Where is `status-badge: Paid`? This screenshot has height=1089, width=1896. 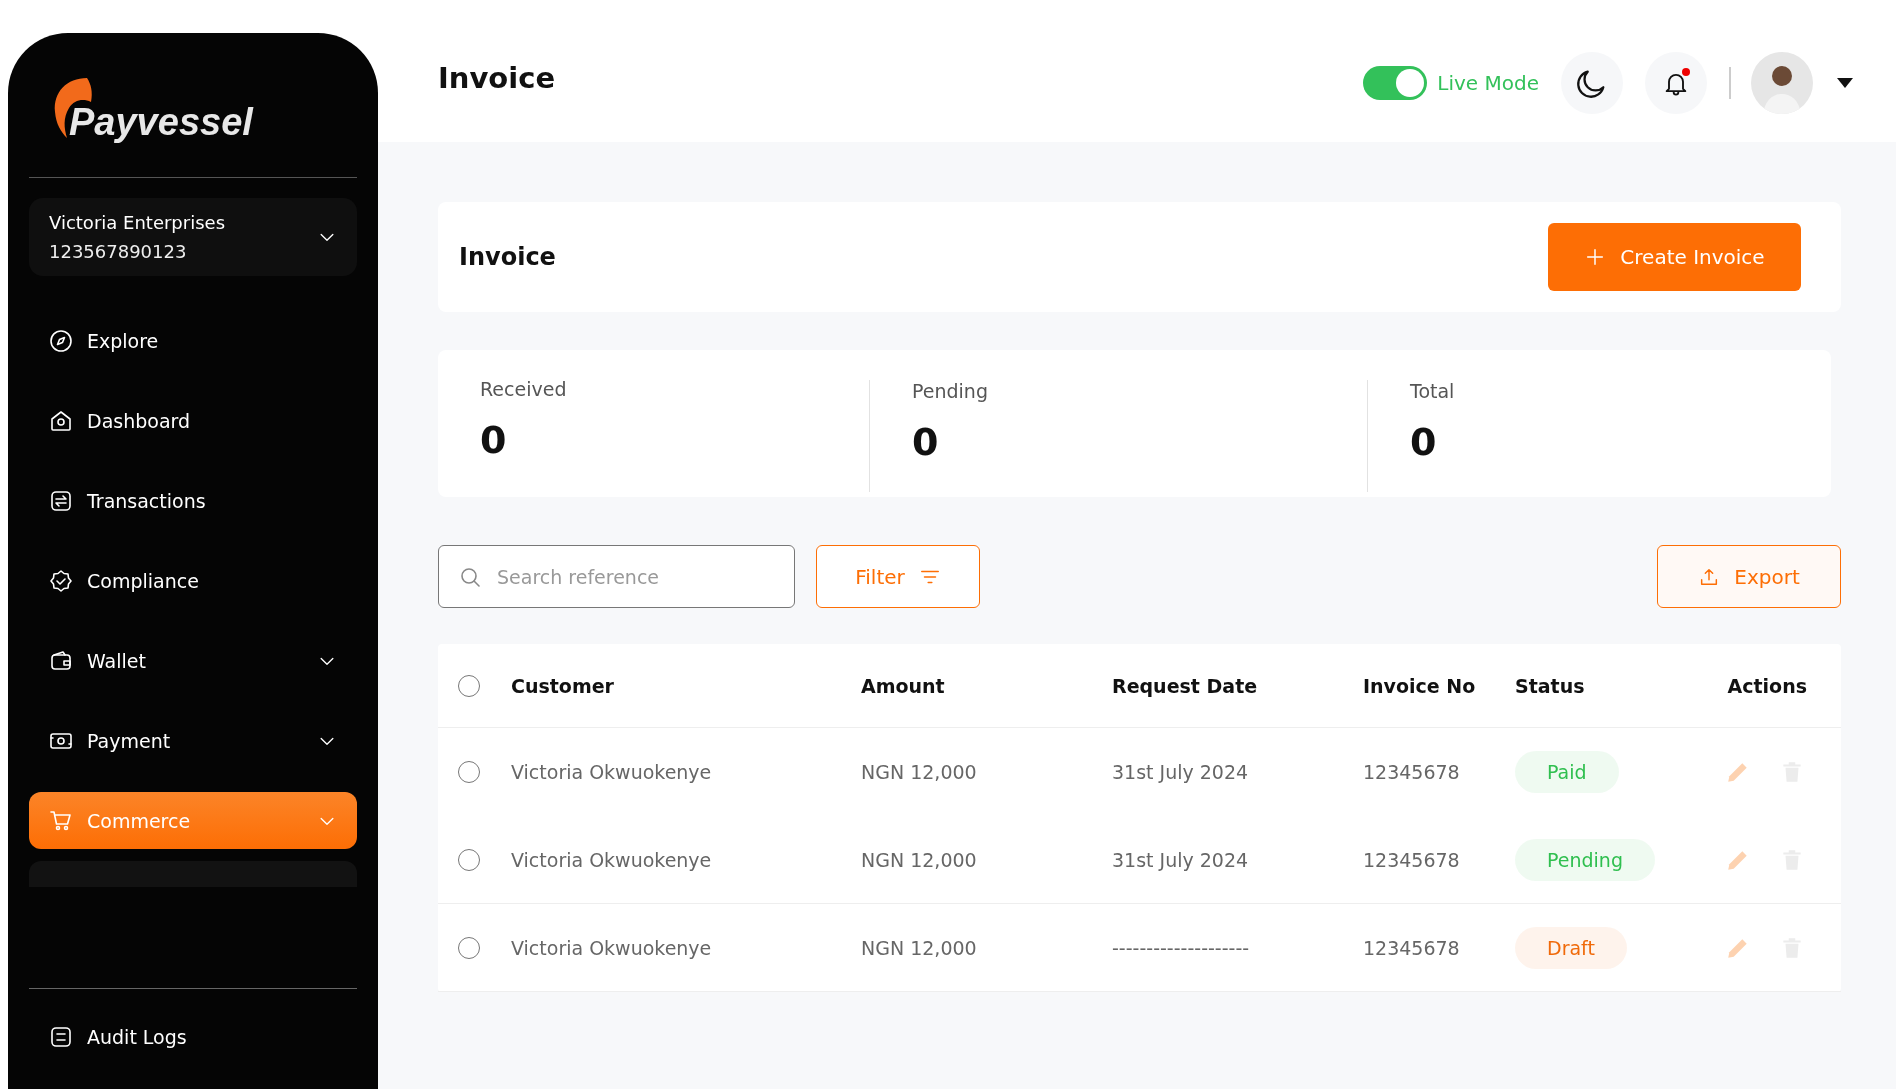
status-badge: Paid is located at coordinates (1567, 772).